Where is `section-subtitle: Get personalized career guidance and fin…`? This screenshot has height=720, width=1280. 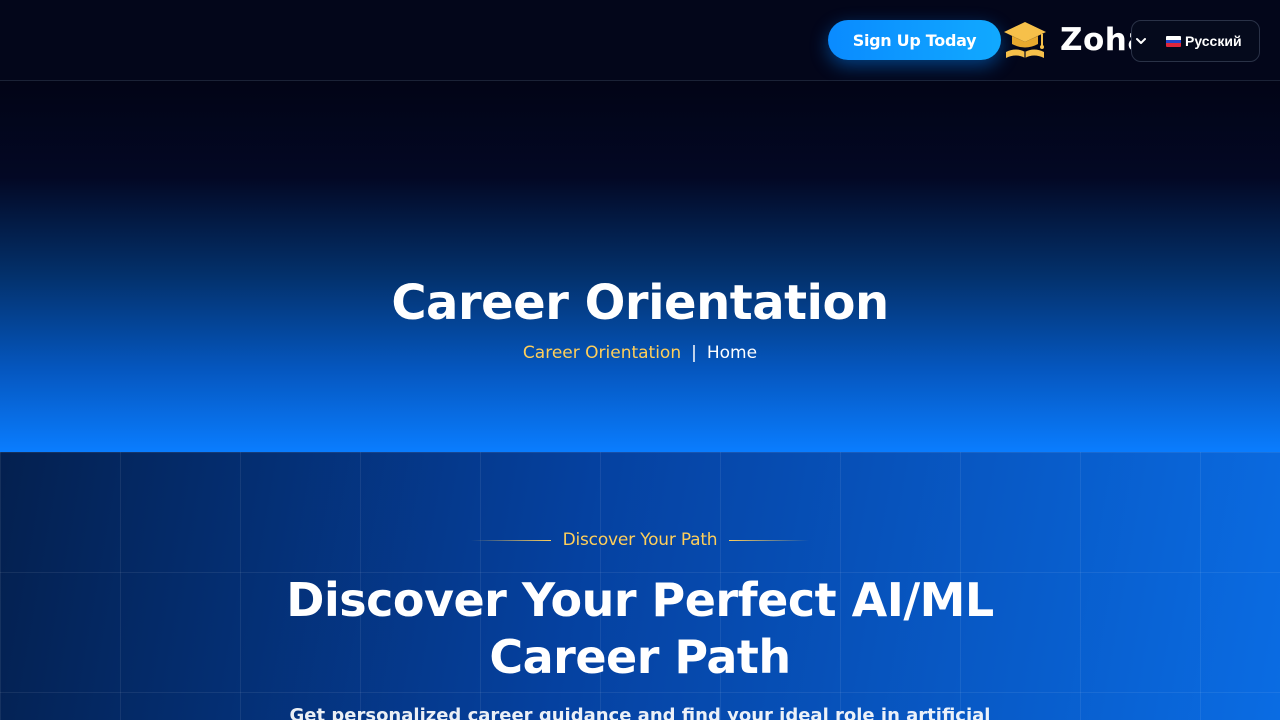
section-subtitle: Get personalized career guidance and fin… is located at coordinates (640, 712).